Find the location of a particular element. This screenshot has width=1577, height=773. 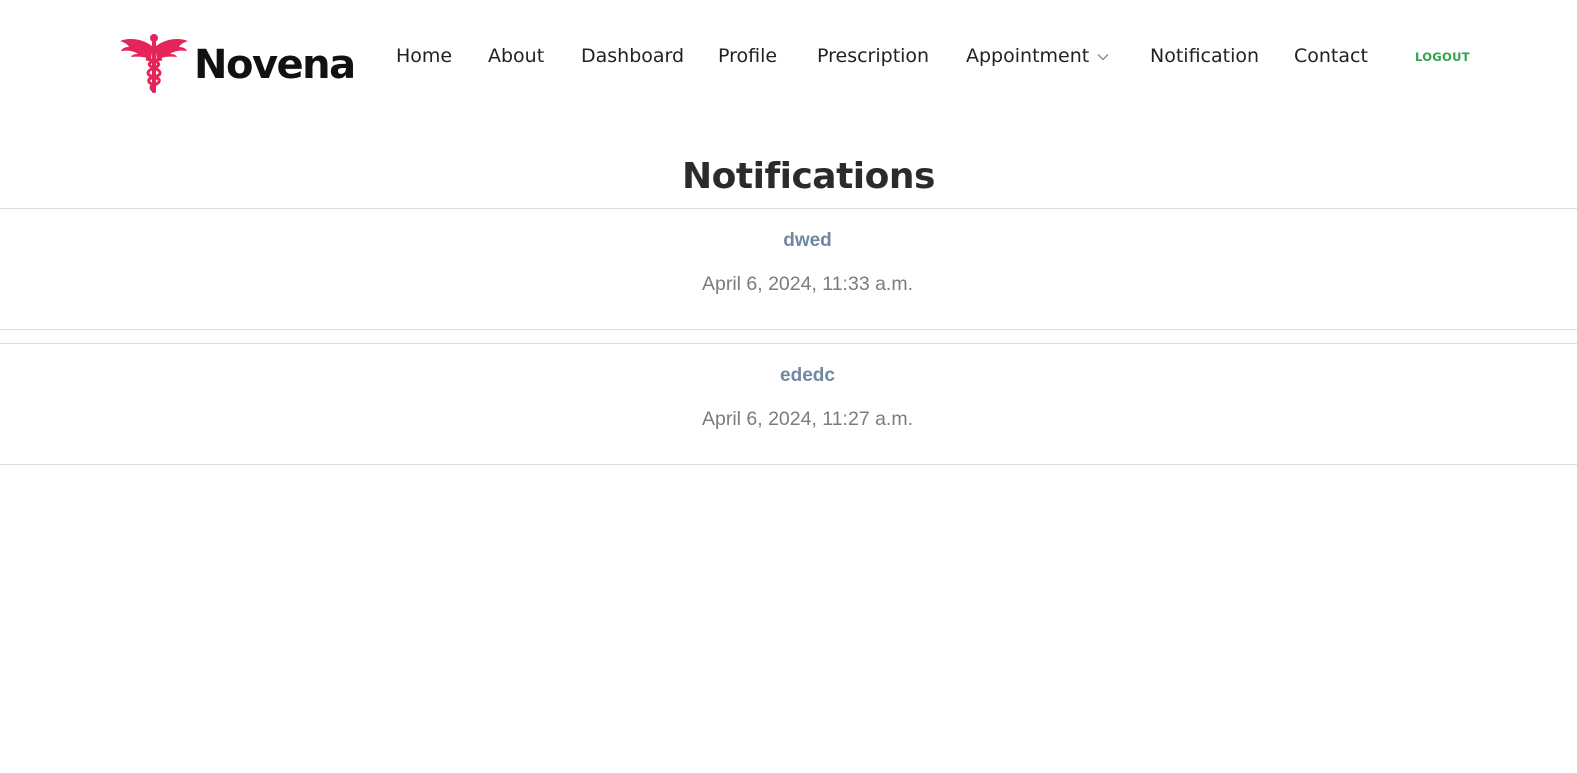

nav-home: Home is located at coordinates (424, 56).